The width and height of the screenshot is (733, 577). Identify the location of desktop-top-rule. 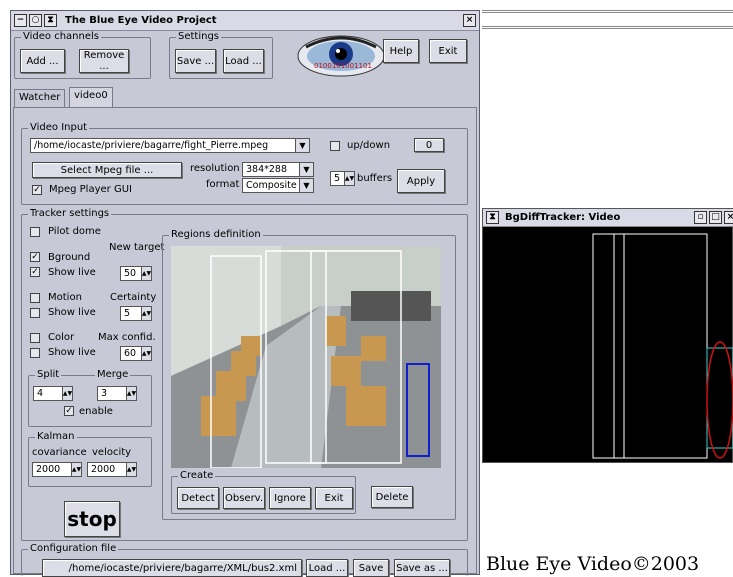
(607, 11).